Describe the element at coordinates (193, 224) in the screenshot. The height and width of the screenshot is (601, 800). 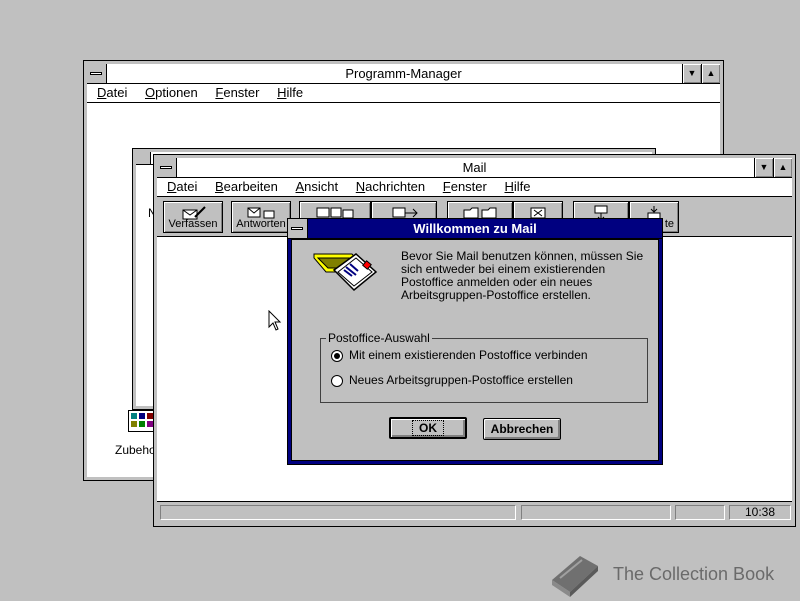
I see `verfassen-label: Verfassen` at that location.